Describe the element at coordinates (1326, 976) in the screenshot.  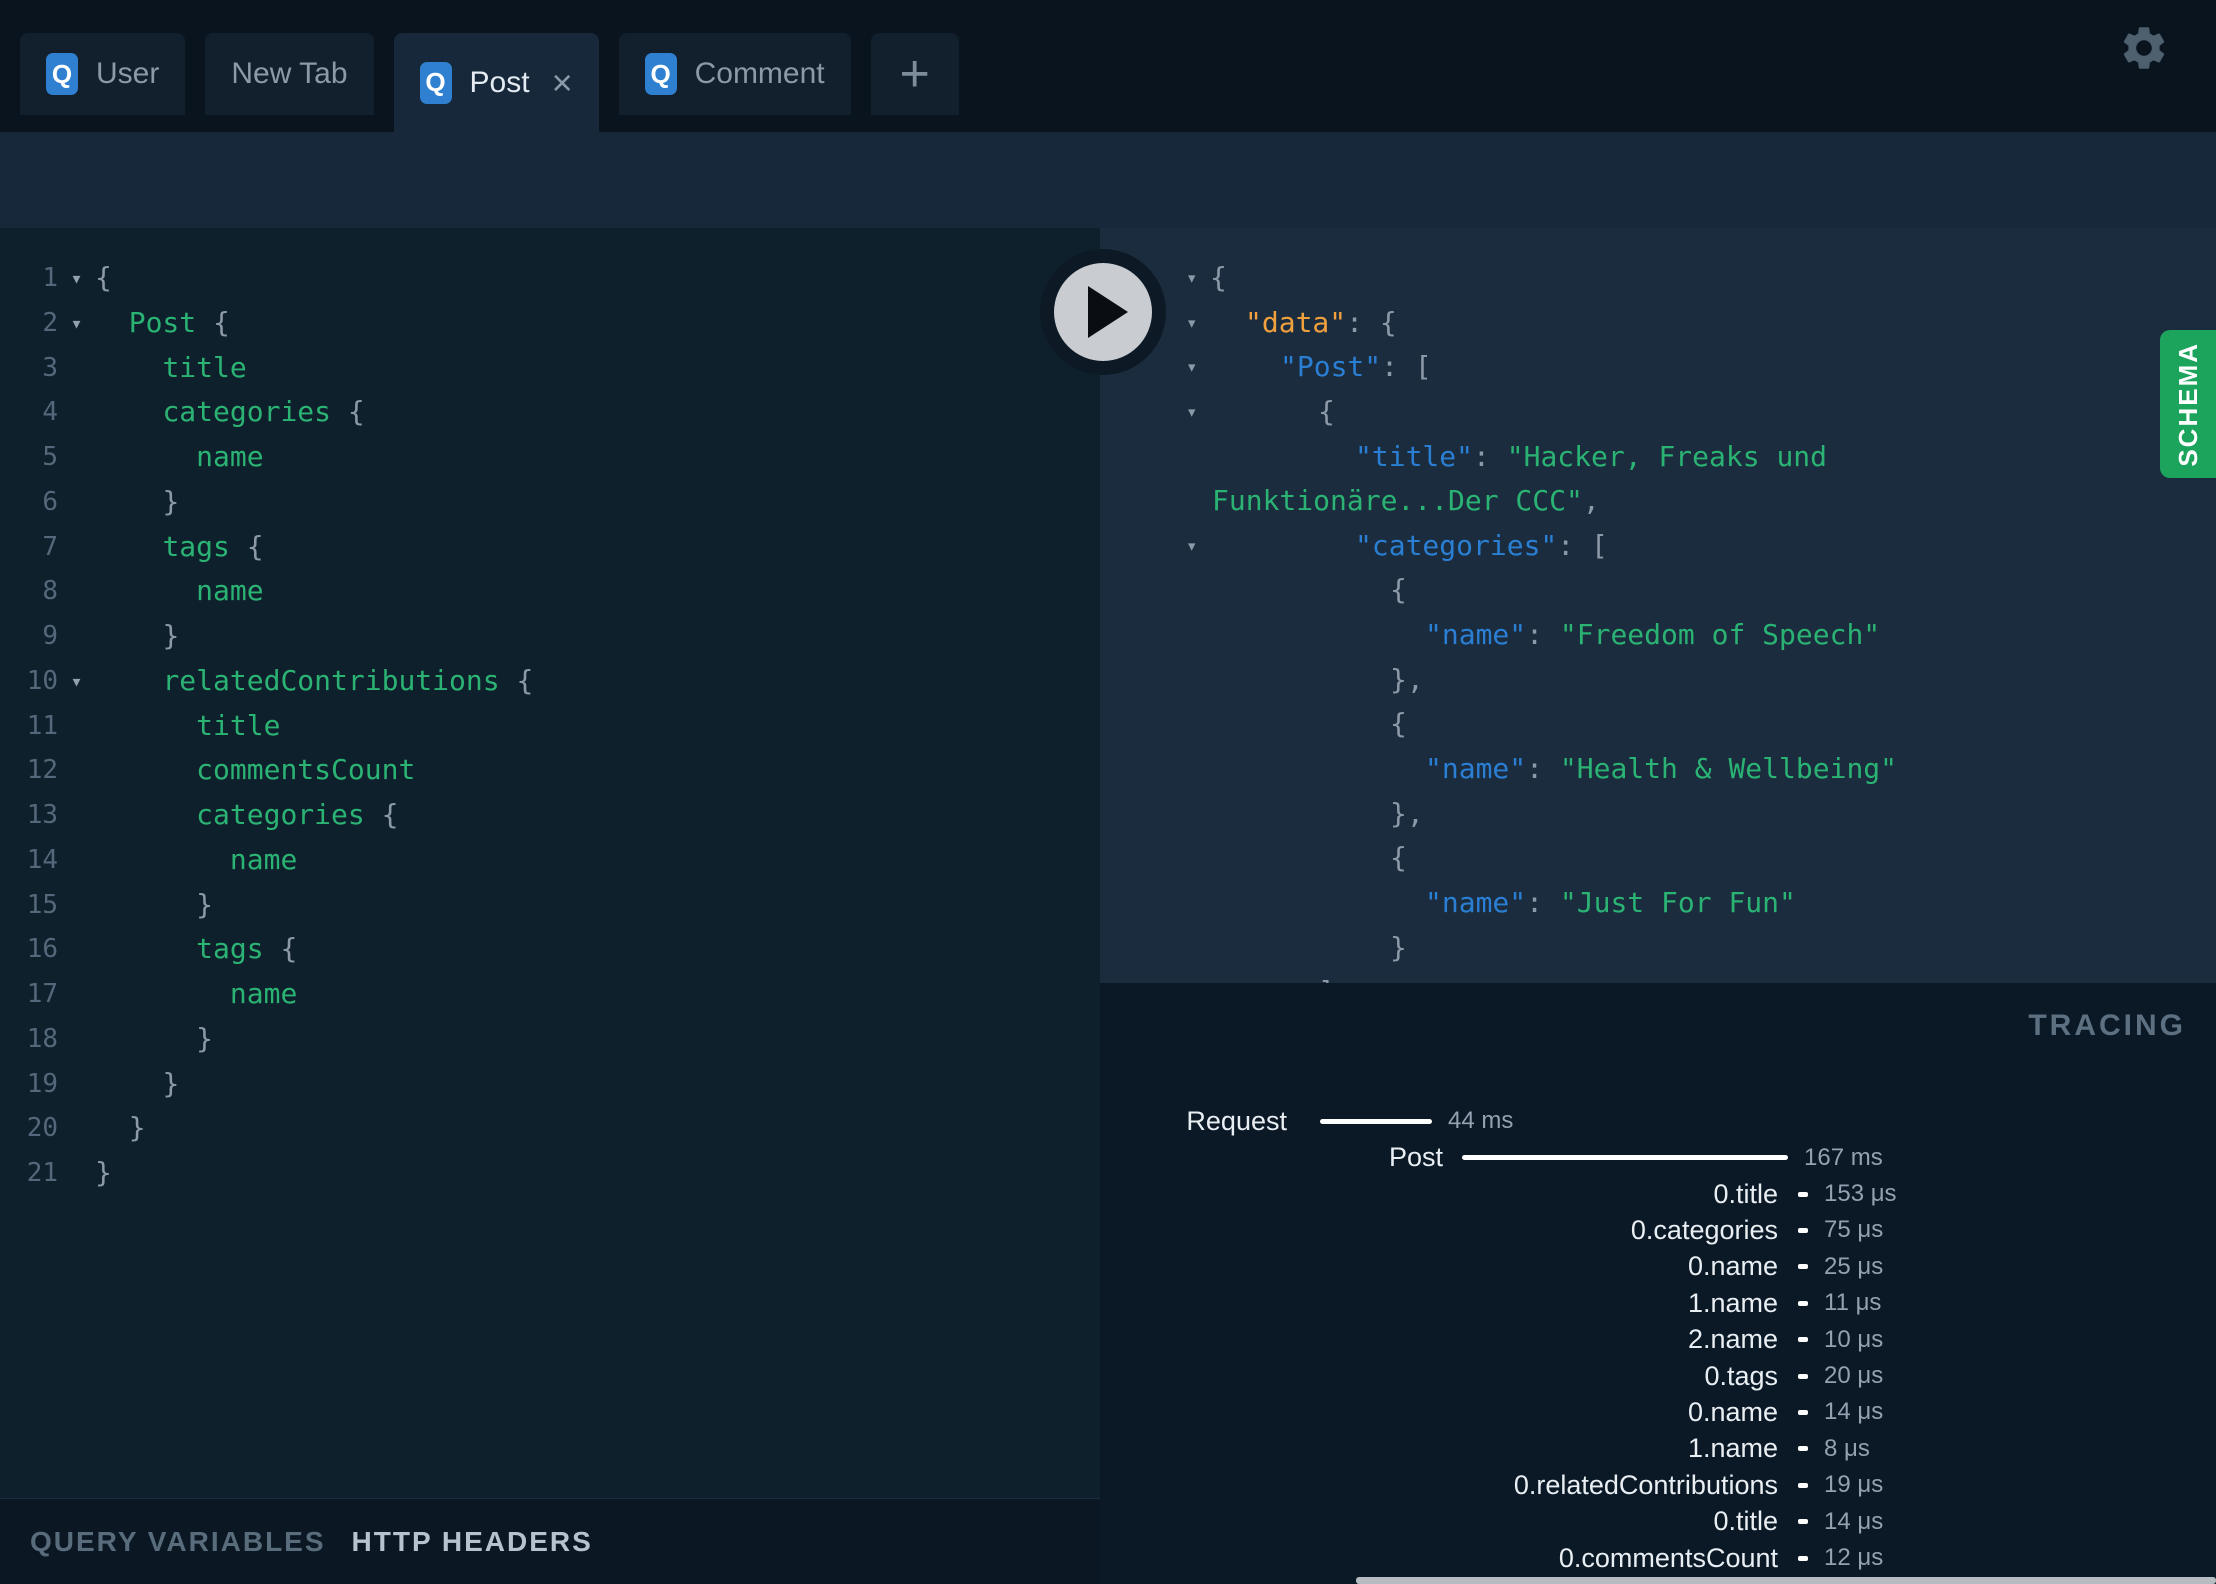
I see `response-text: ]` at that location.